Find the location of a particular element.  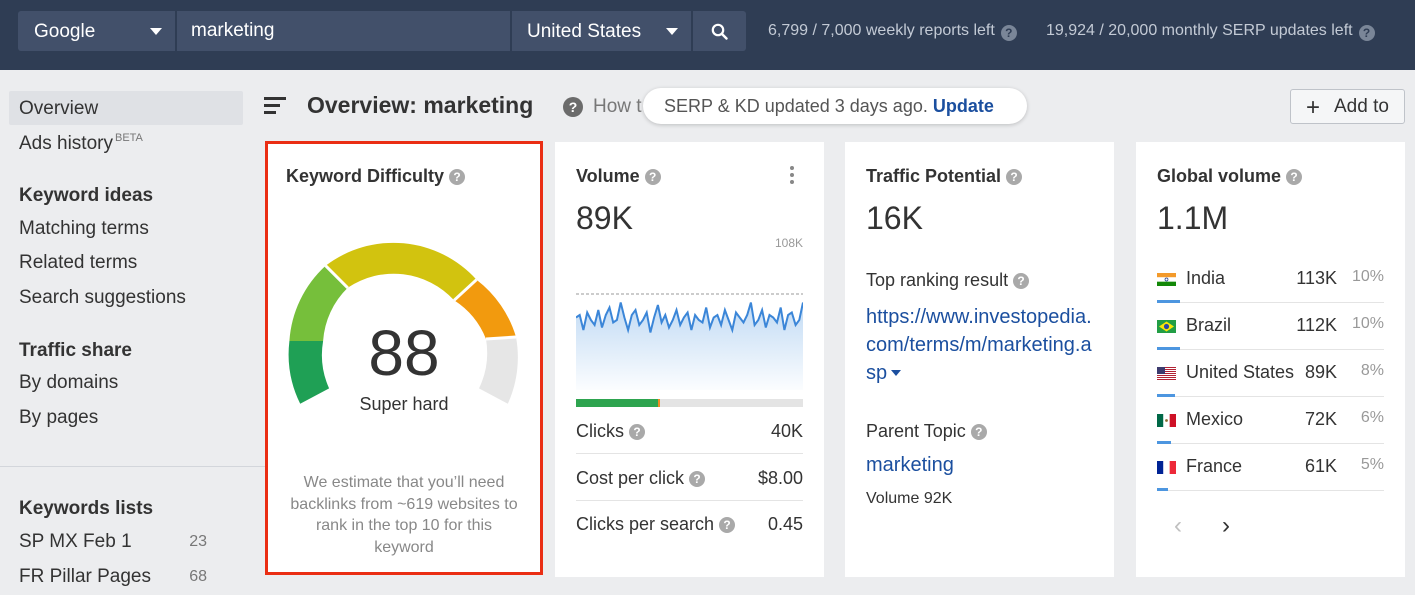

sidebar-item-label: Search suggestions is located at coordinates (102, 297).